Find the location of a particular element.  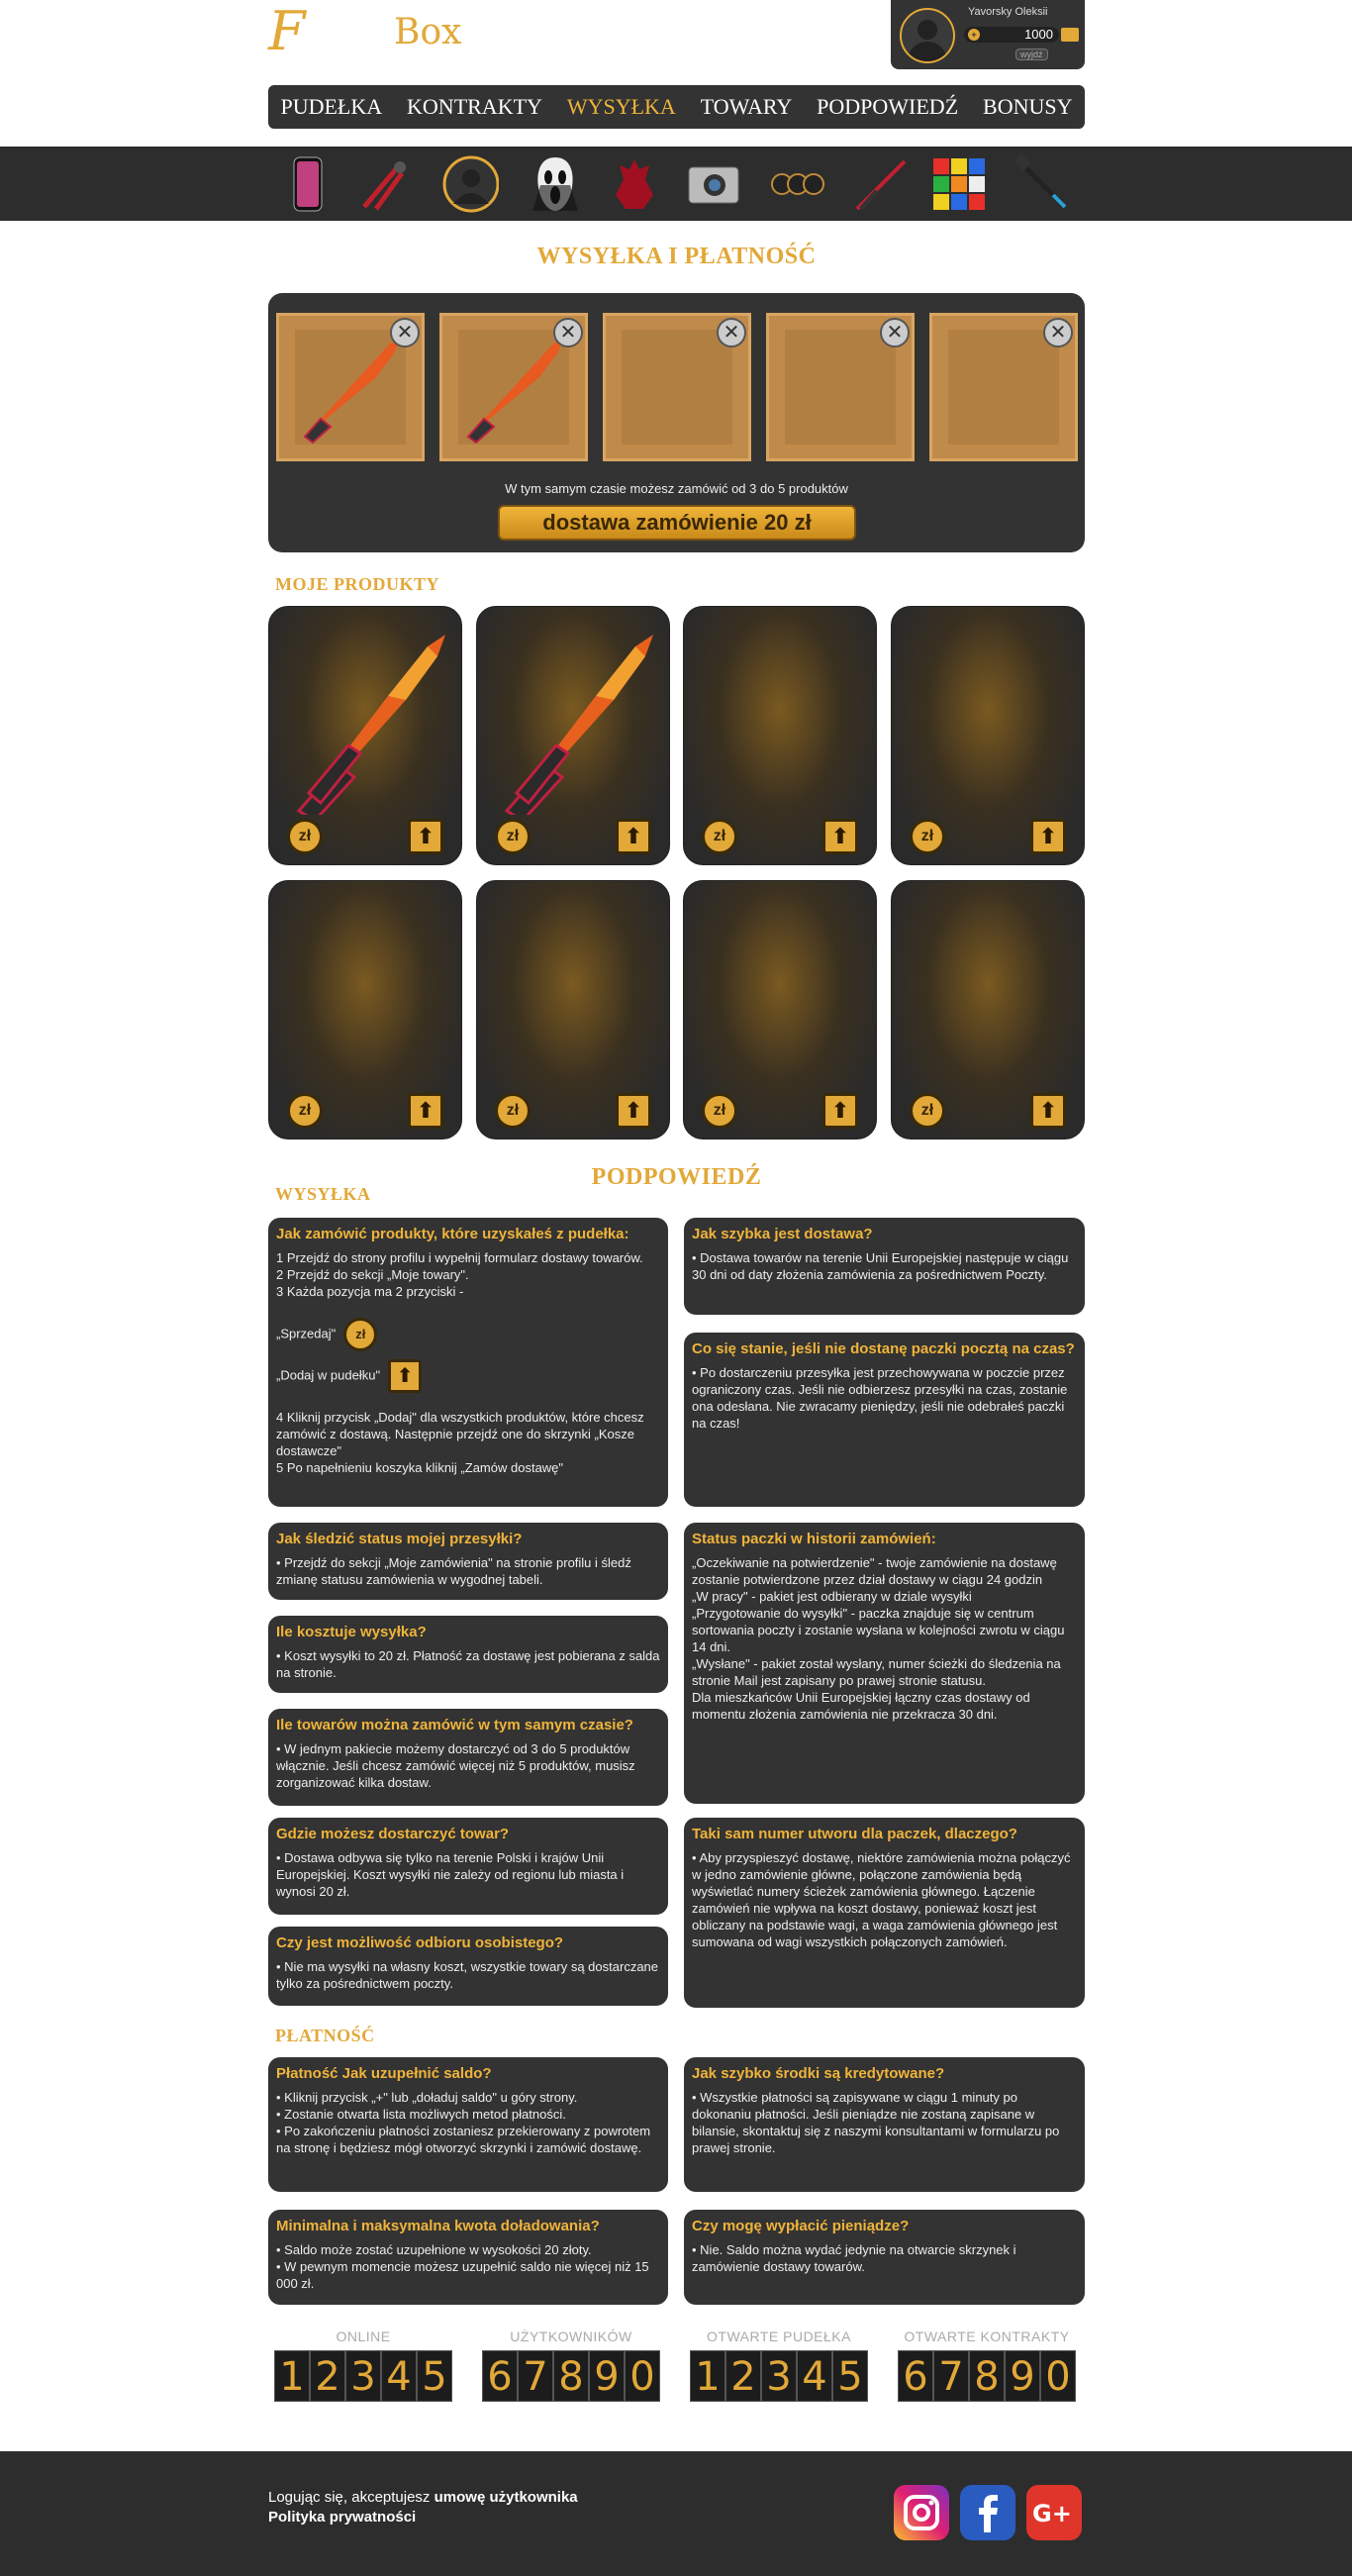

counter-digit: 7 is located at coordinates (535, 2376).